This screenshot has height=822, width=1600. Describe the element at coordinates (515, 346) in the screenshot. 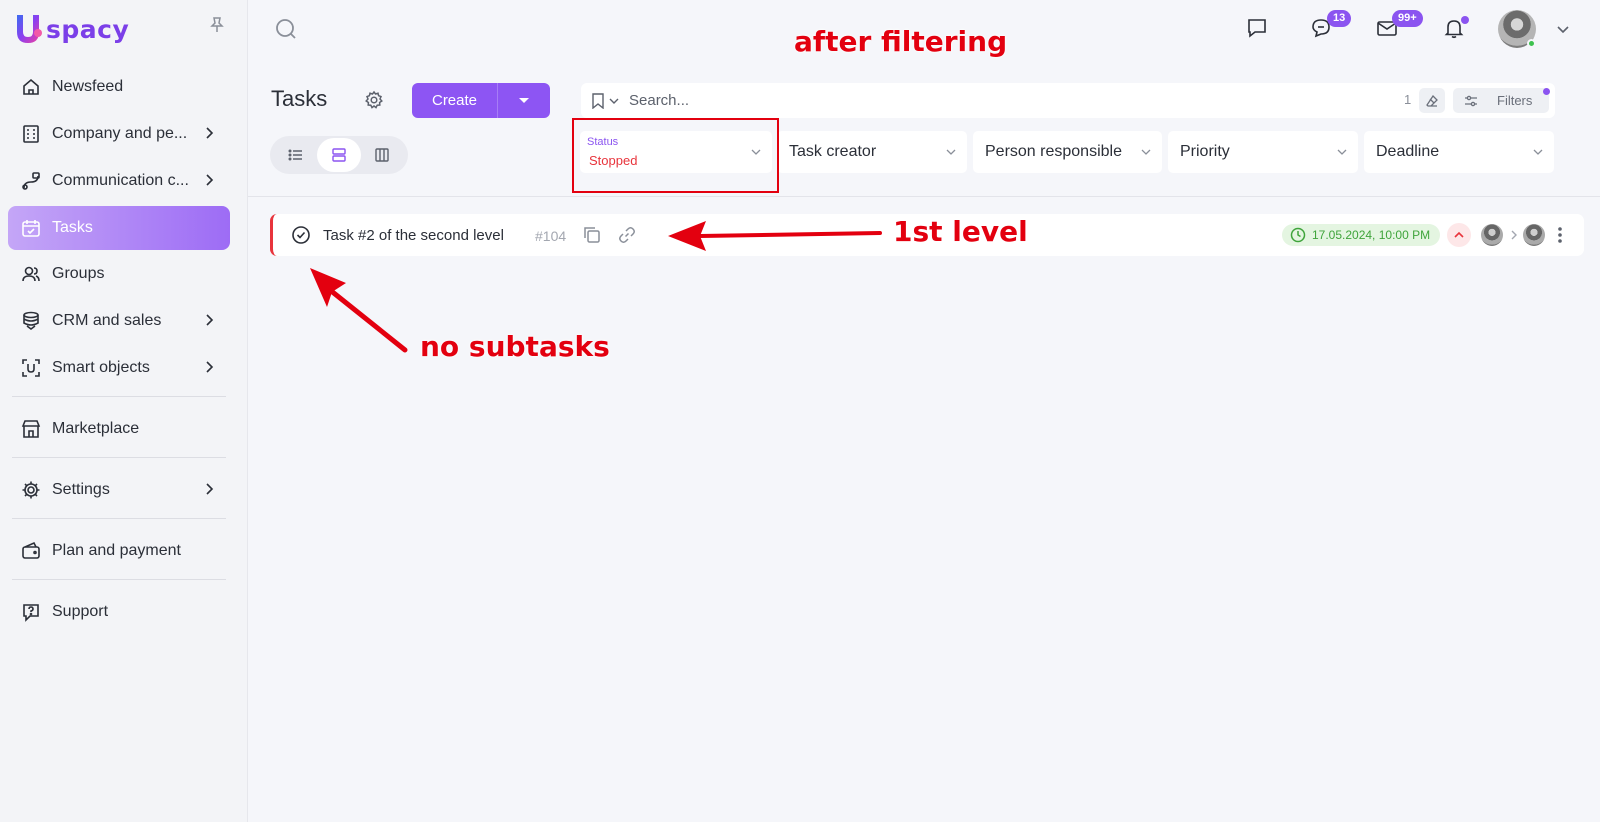

I see `annotation-no-subtasks: no subtasks` at that location.